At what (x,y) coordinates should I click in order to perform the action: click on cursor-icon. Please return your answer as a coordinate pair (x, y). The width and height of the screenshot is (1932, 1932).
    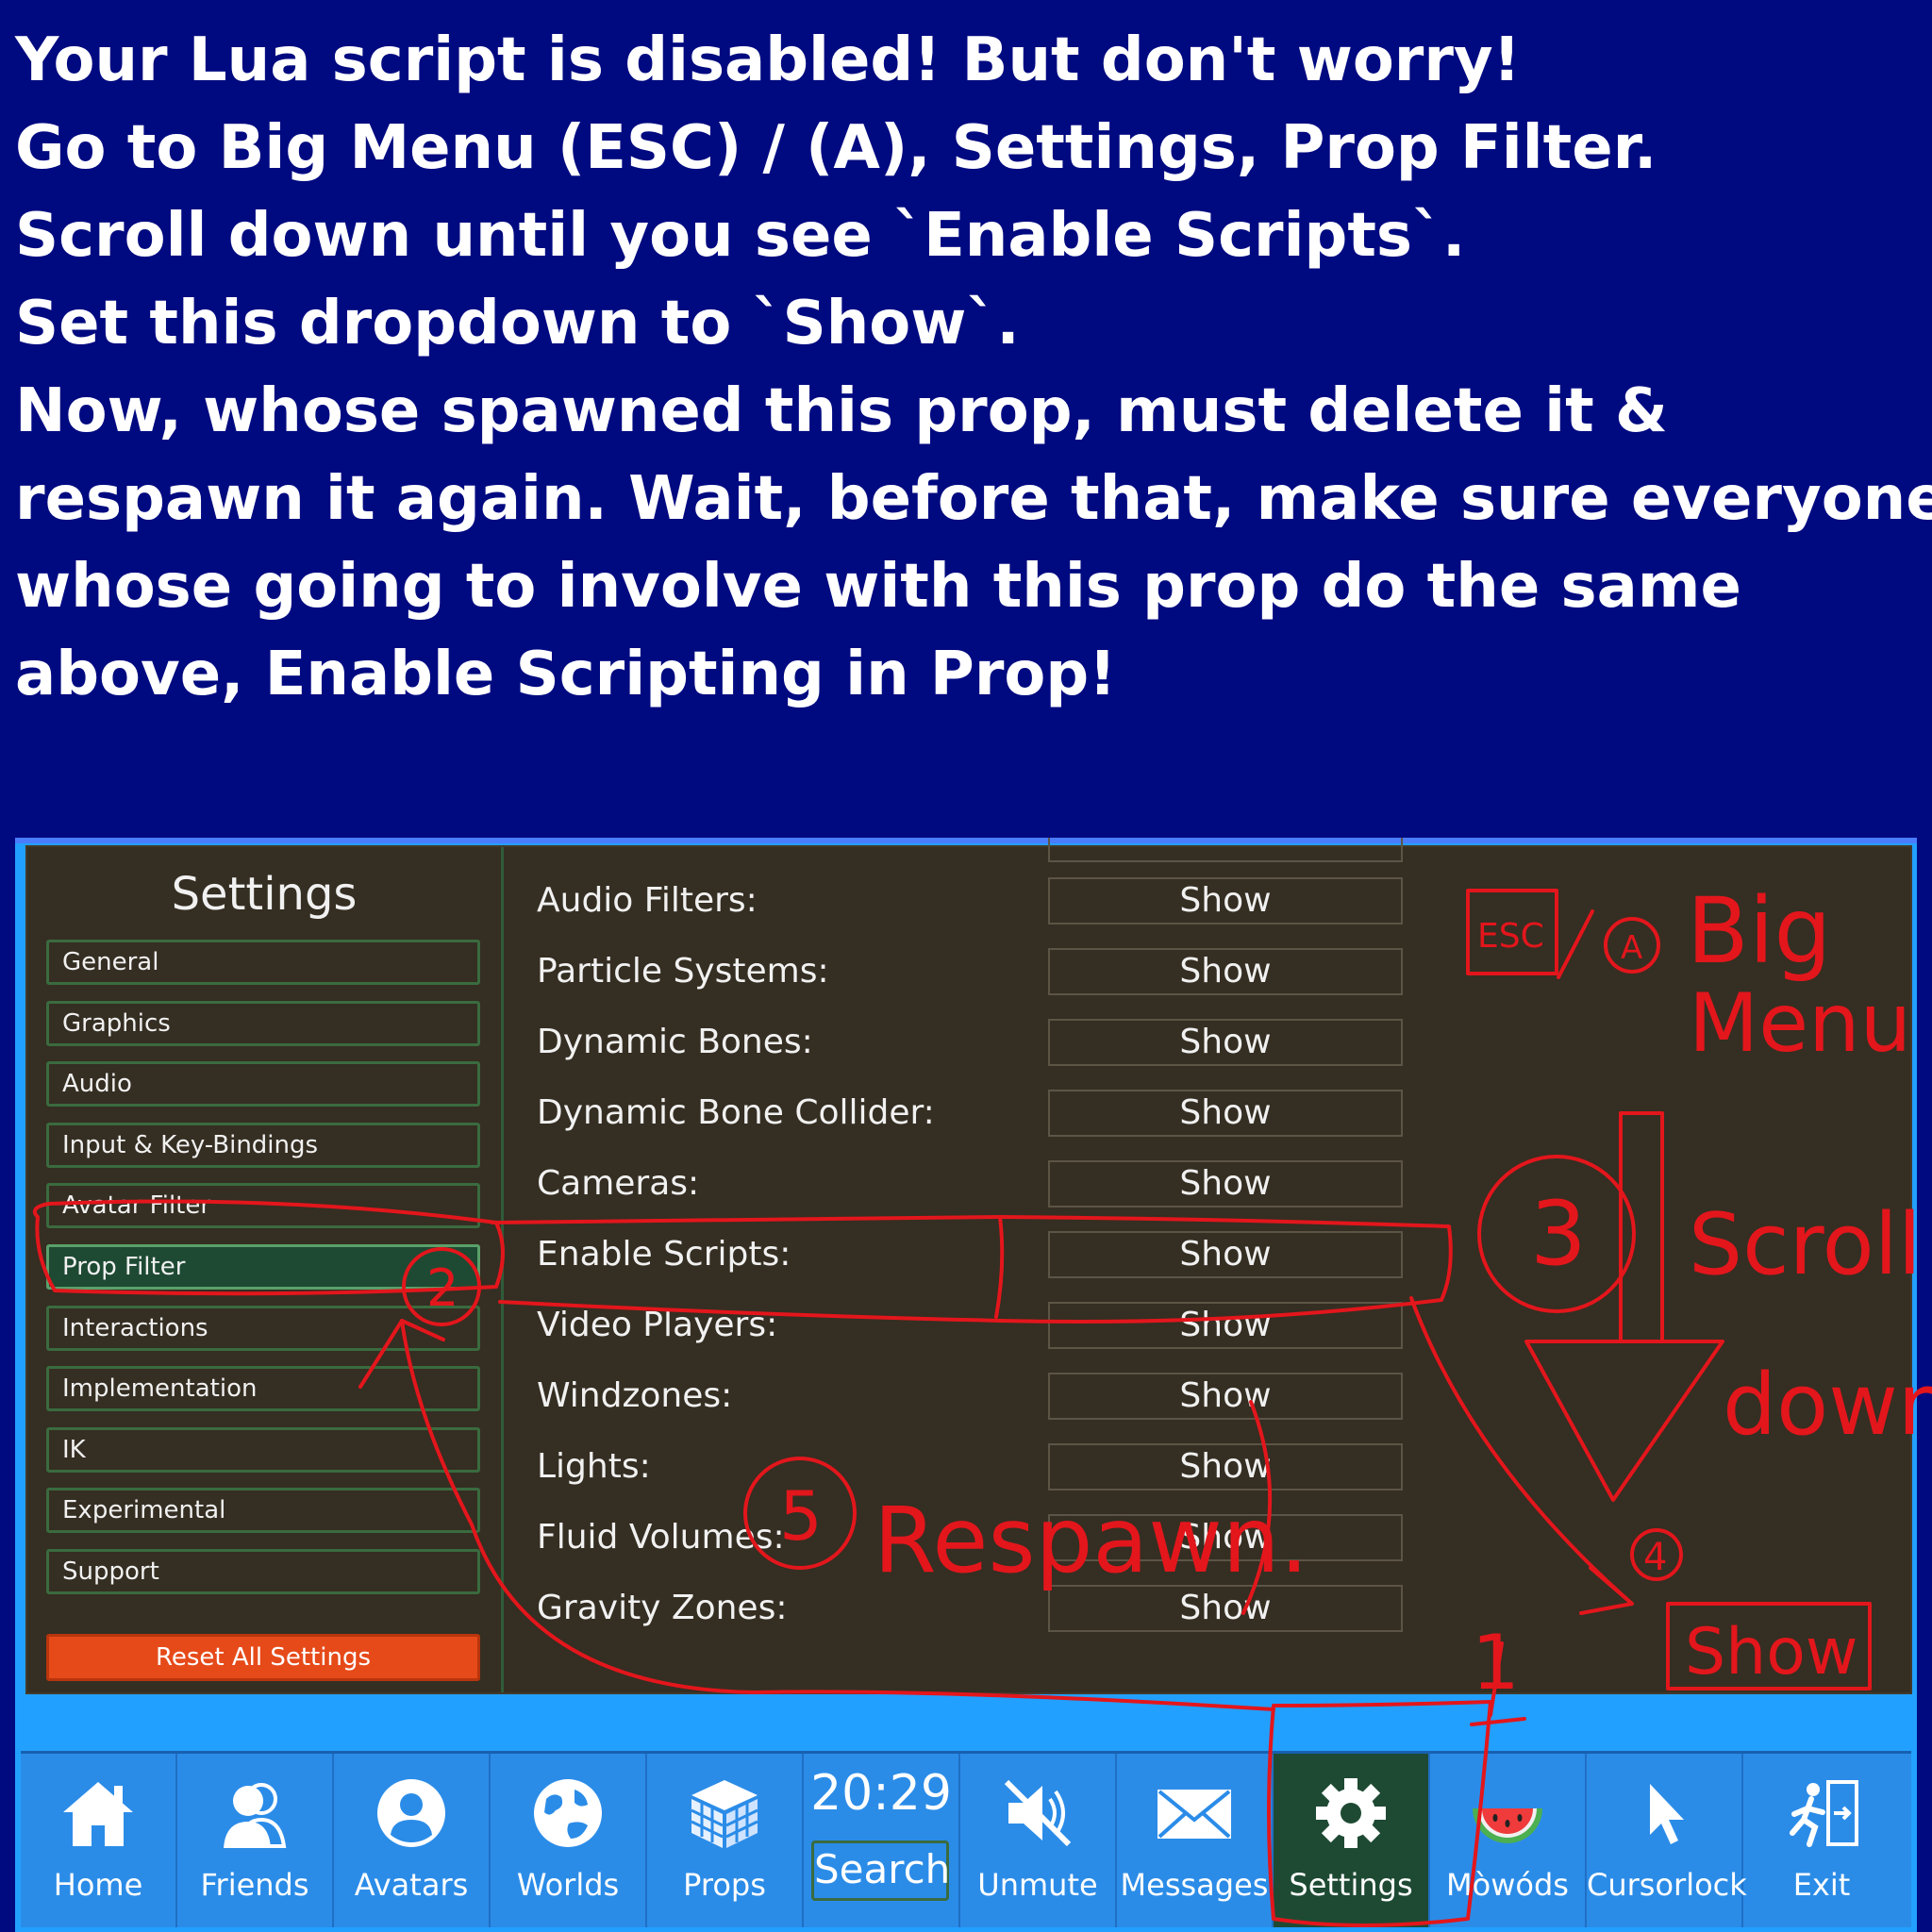
    Looking at the image, I should click on (1667, 1814).